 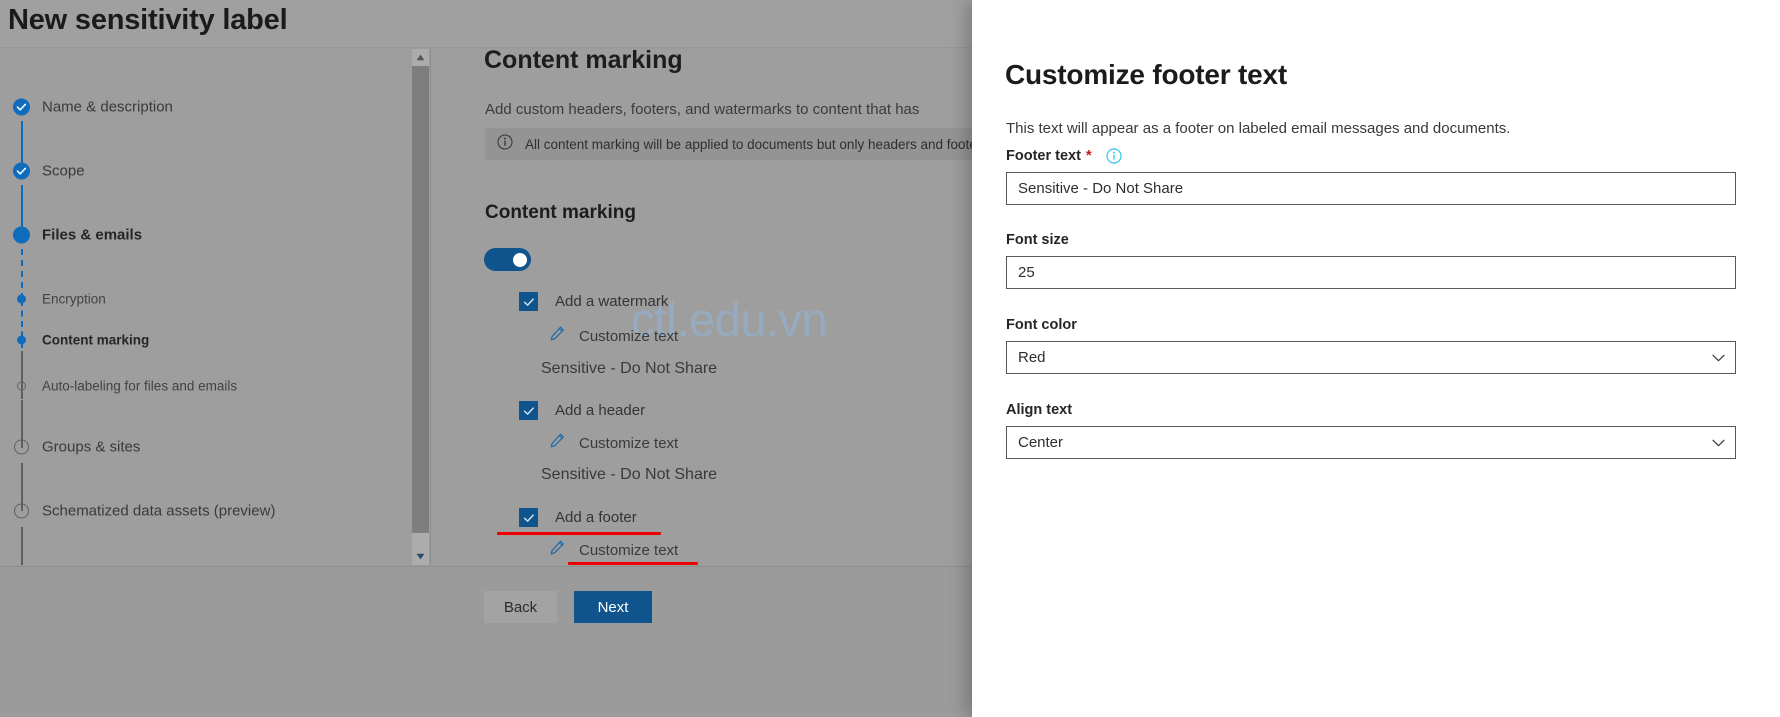 I want to click on sidebar-item-auto-labeling: Auto-labeling for files and emails, so click(x=206, y=386).